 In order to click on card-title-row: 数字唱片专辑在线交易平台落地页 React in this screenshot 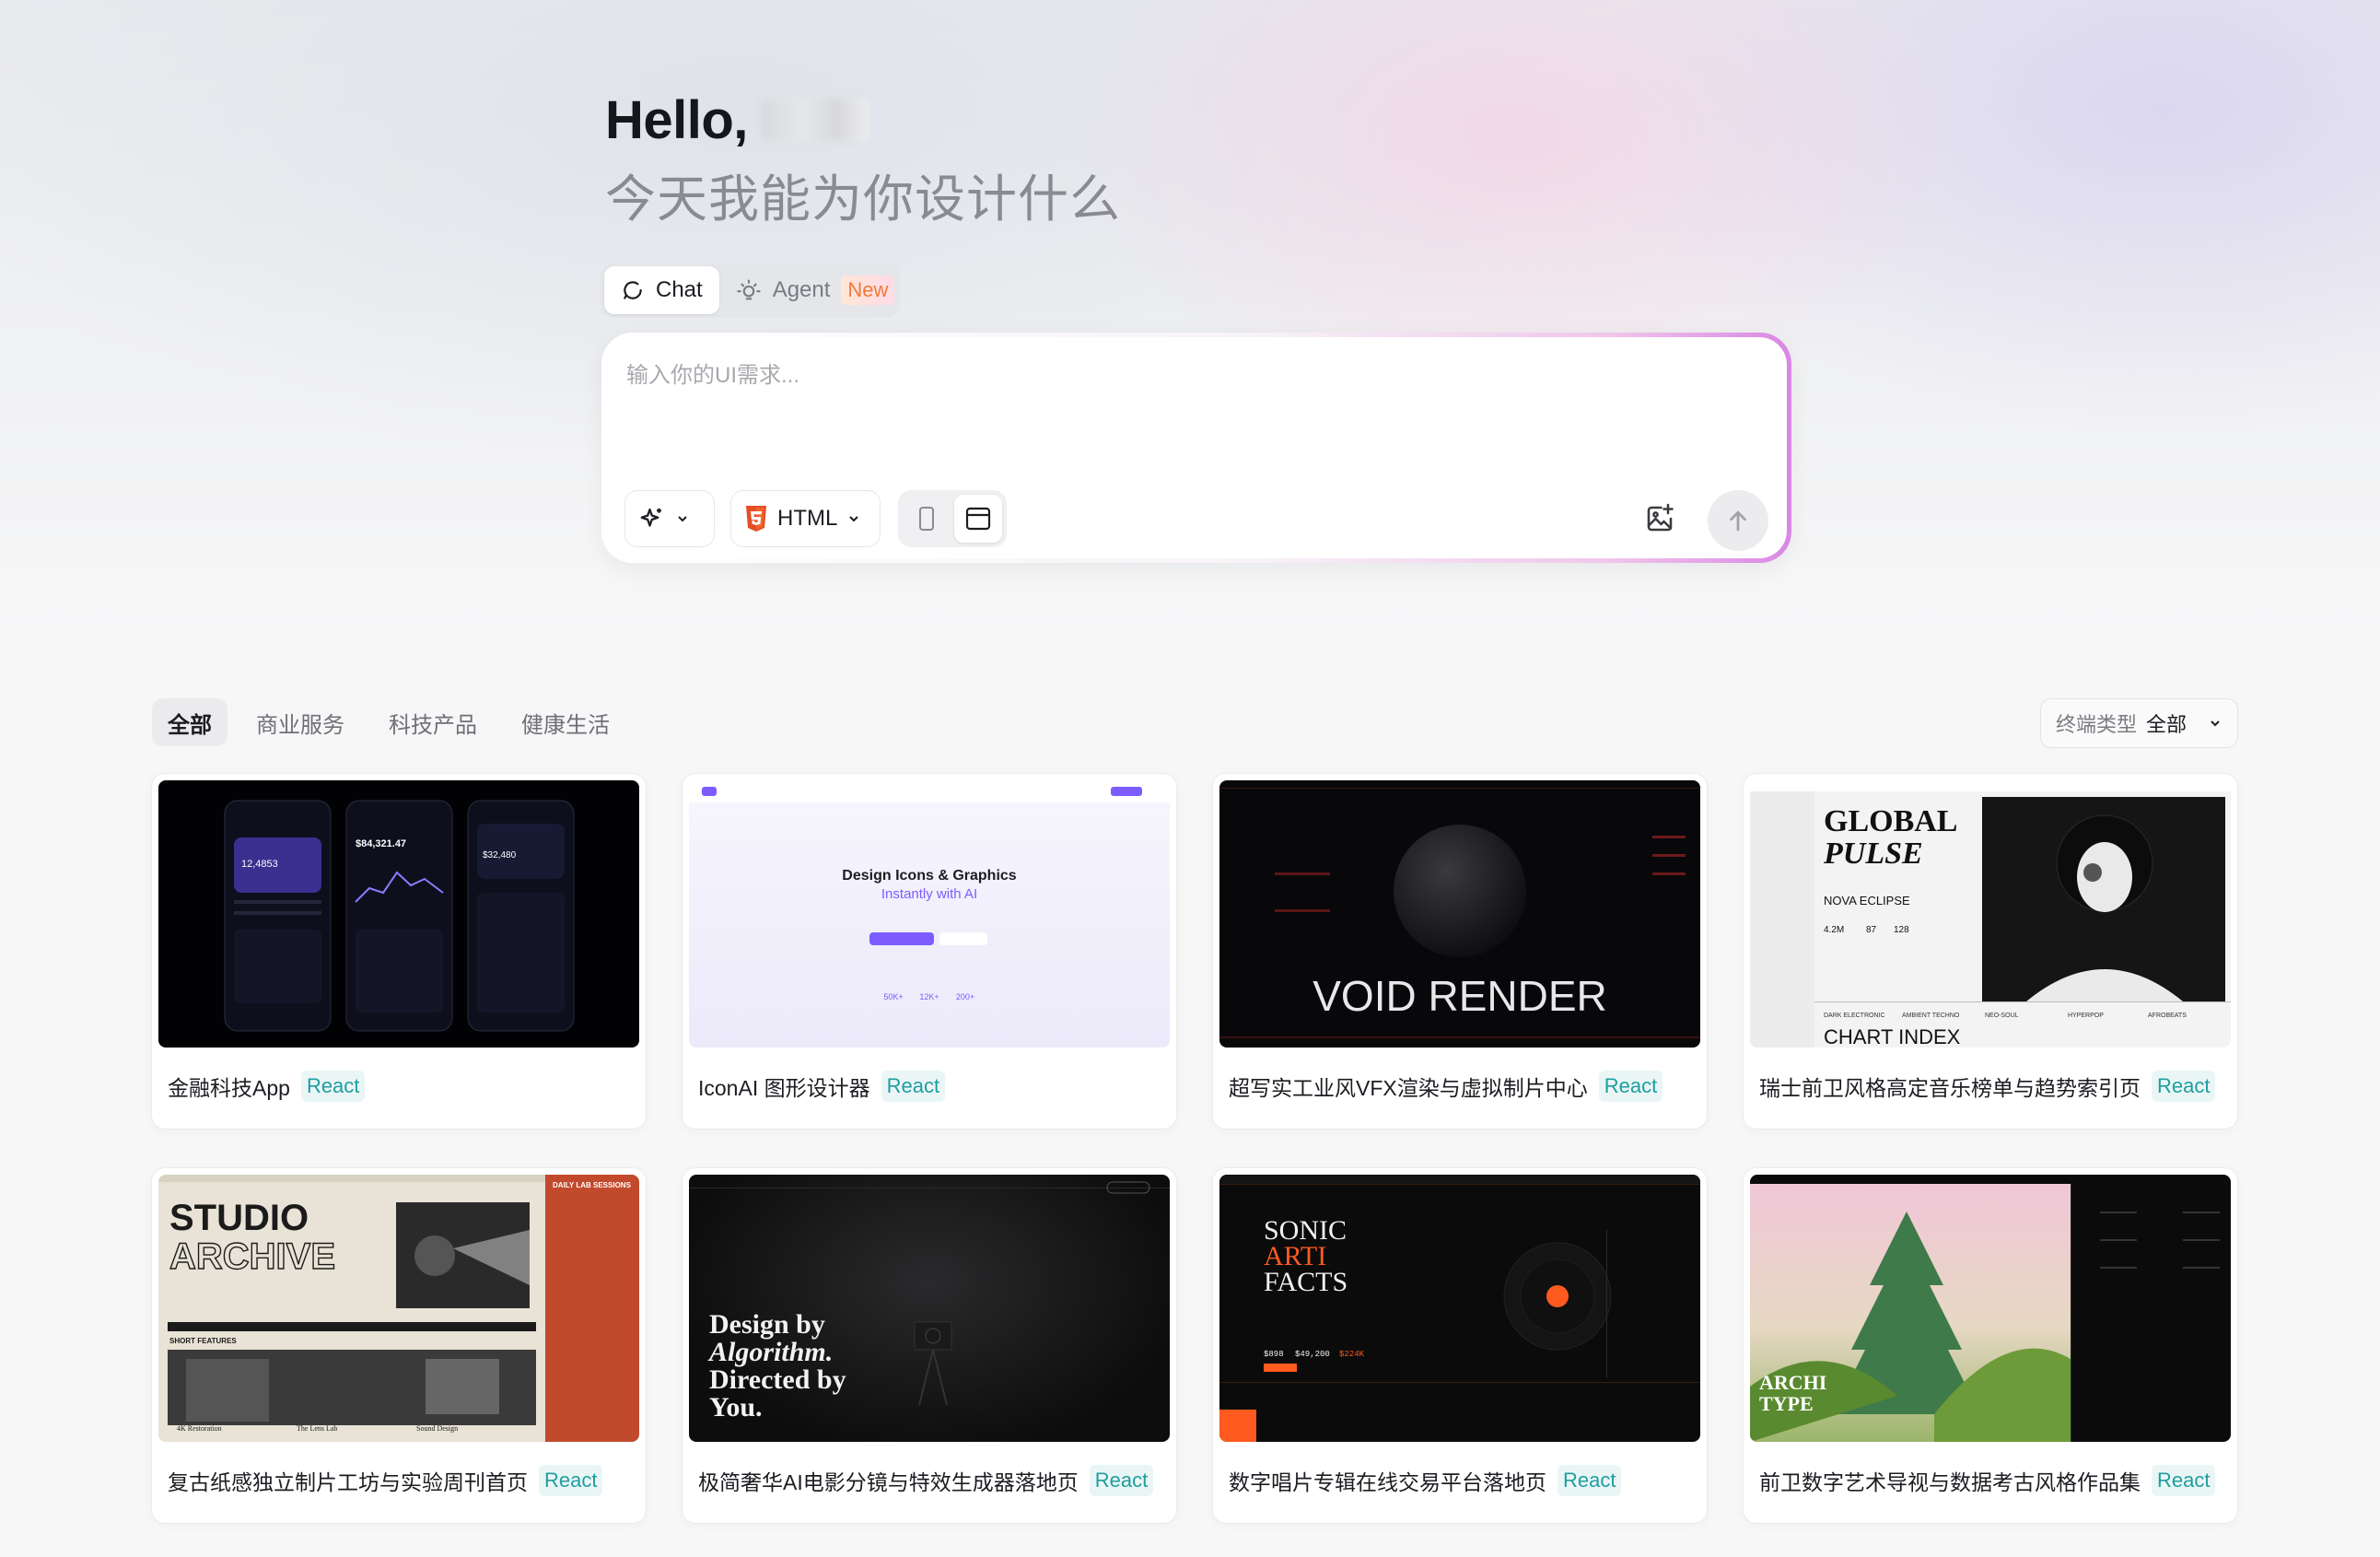, I will do `click(1425, 1480)`.